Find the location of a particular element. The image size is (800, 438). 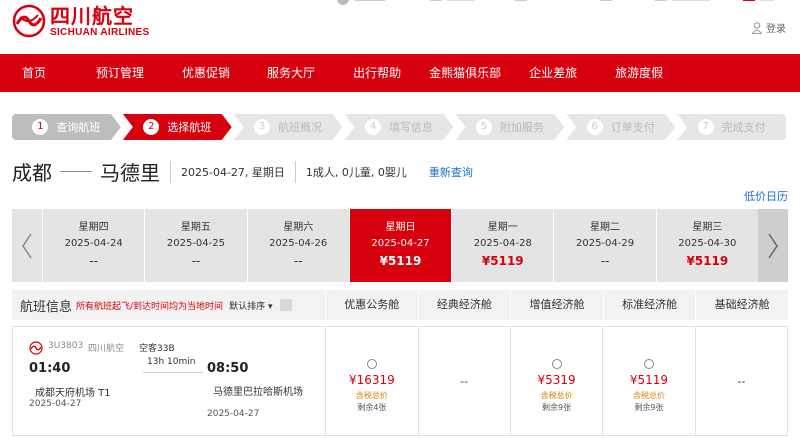

date-option: 星期二 2025-04-29 -- is located at coordinates (604, 245).